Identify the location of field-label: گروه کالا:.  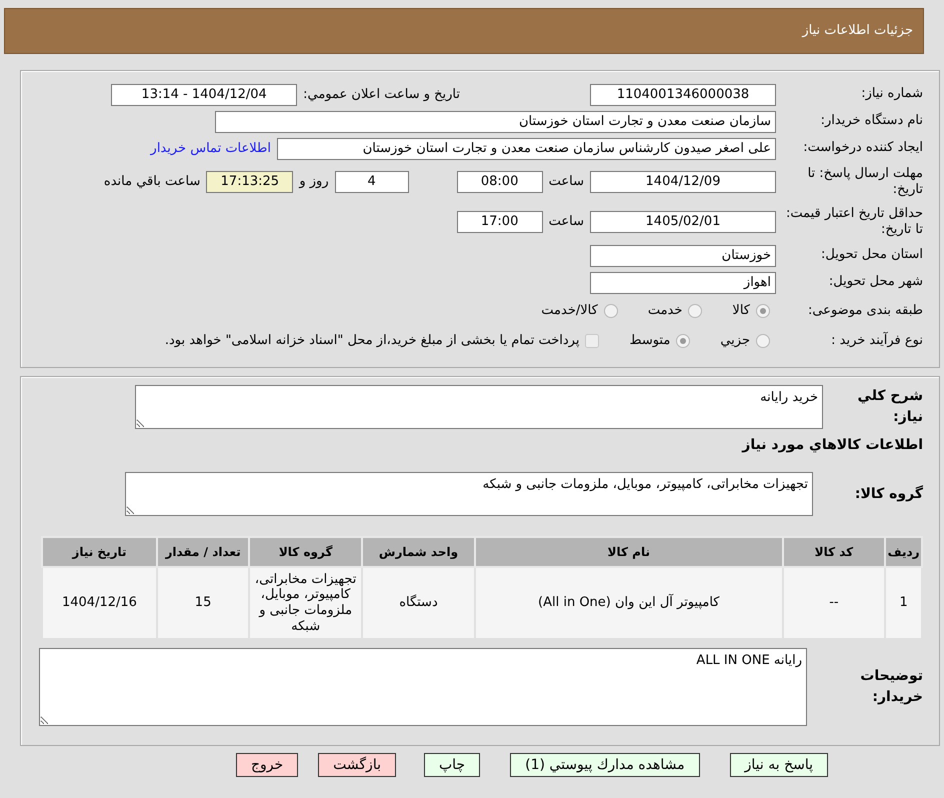
(888, 494).